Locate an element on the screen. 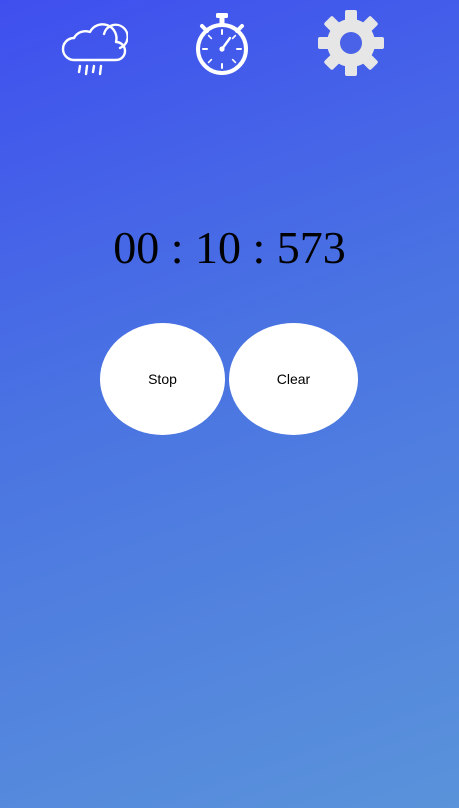 The image size is (459, 808). stop-button: Stop is located at coordinates (162, 379).